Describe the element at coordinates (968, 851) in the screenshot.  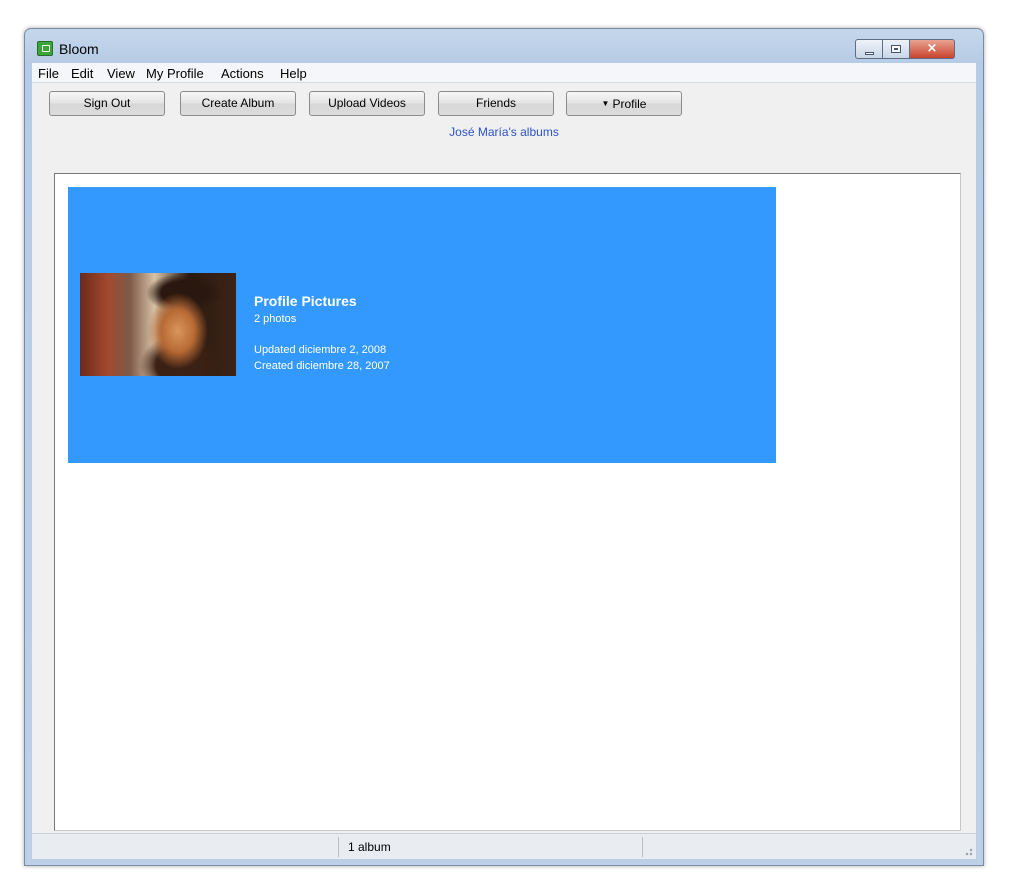
I see `resize-grip-icon` at that location.